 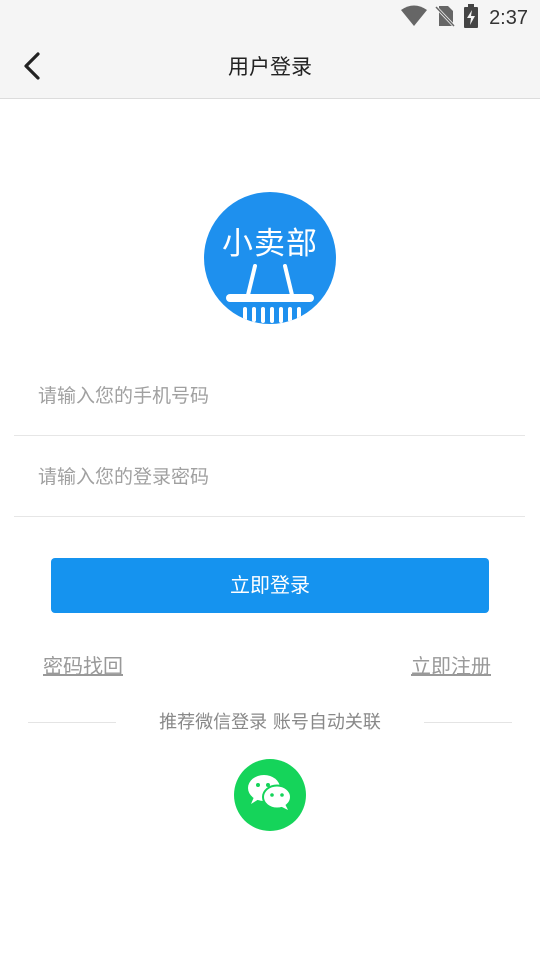 I want to click on shopping-basket-icon, so click(x=270, y=293).